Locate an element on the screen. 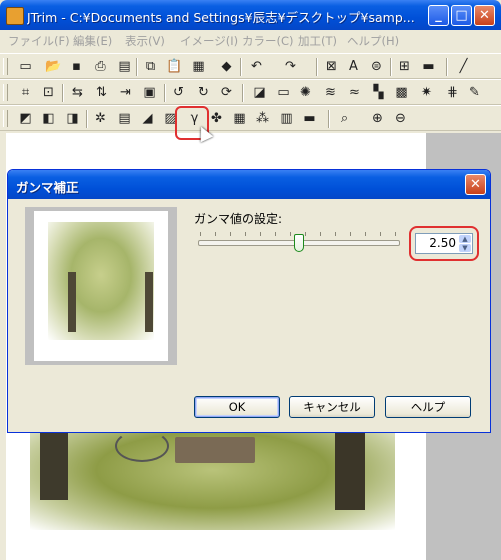 This screenshot has height=560, width=501. saturation-icon: ◢ is located at coordinates (147, 118).